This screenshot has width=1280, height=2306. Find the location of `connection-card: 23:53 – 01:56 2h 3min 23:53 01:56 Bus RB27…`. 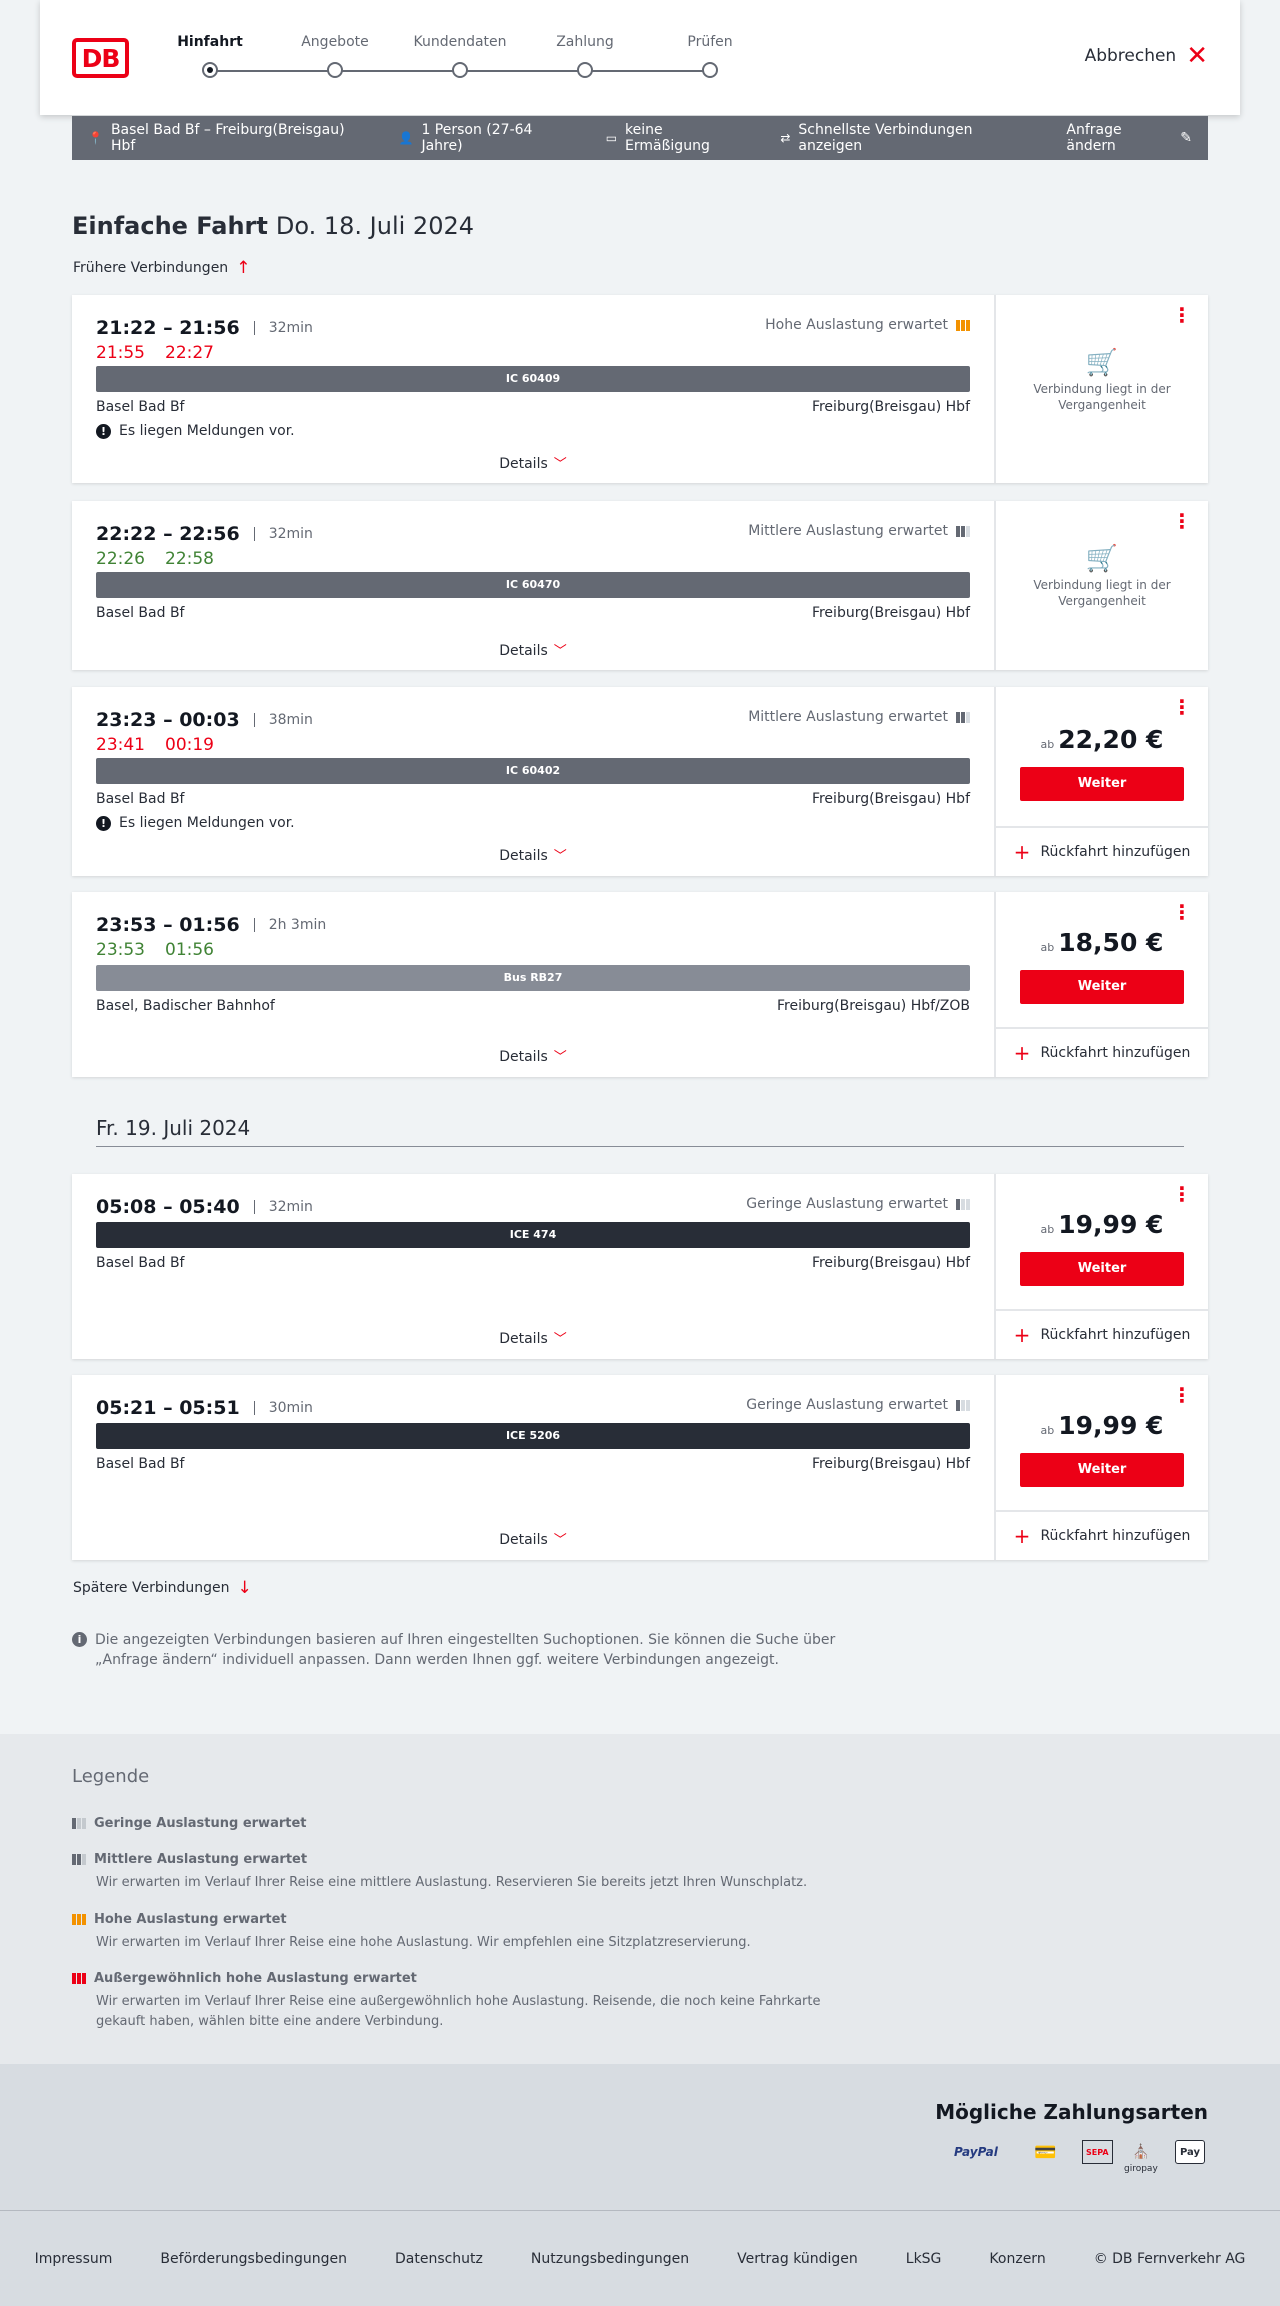

connection-card: 23:53 – 01:56 2h 3min 23:53 01:56 Bus RB27… is located at coordinates (640, 984).